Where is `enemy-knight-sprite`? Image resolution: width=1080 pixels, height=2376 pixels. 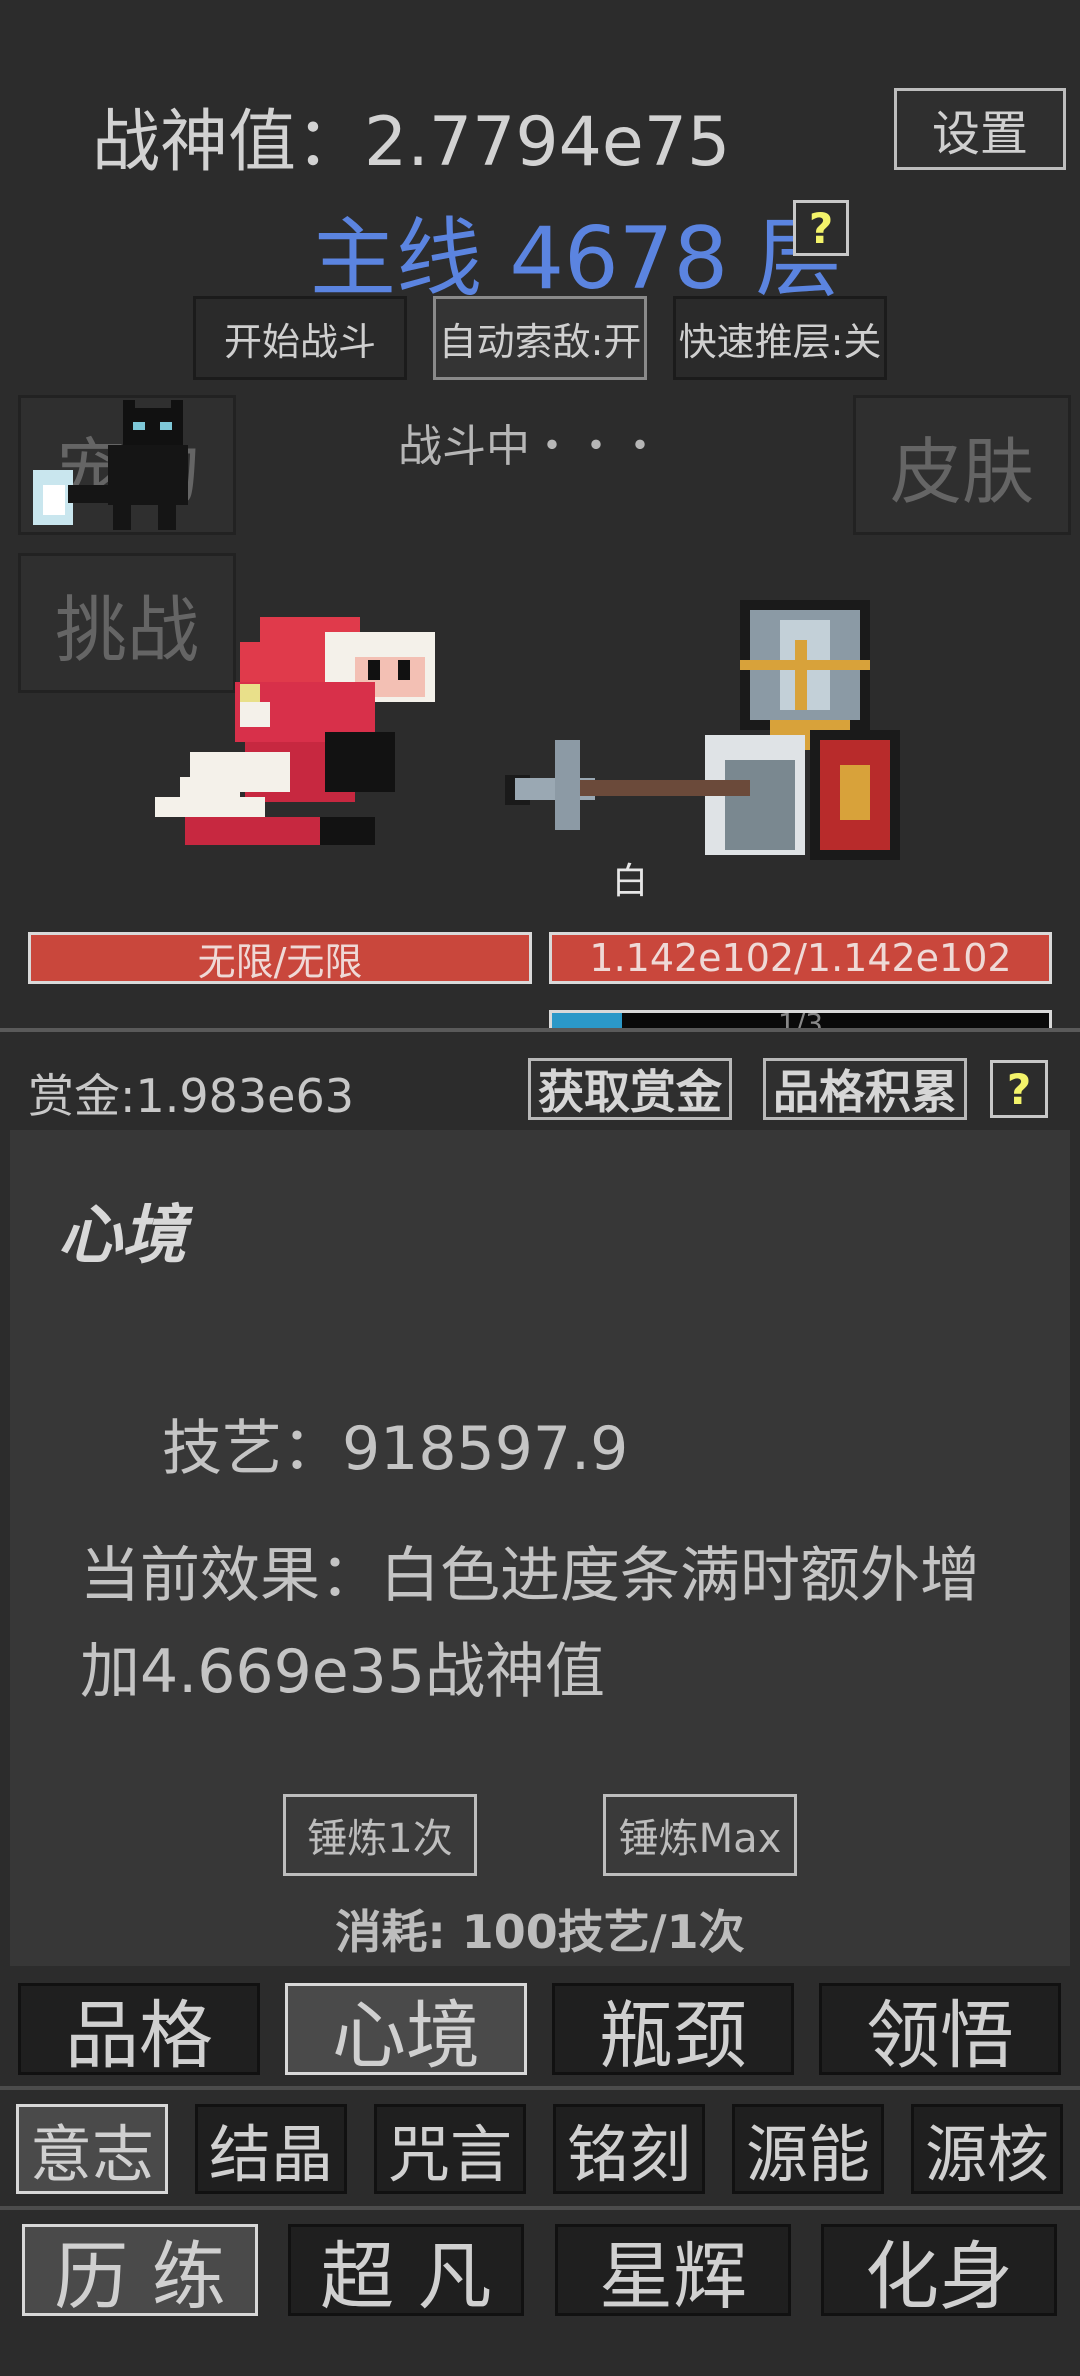 enemy-knight-sprite is located at coordinates (702, 730).